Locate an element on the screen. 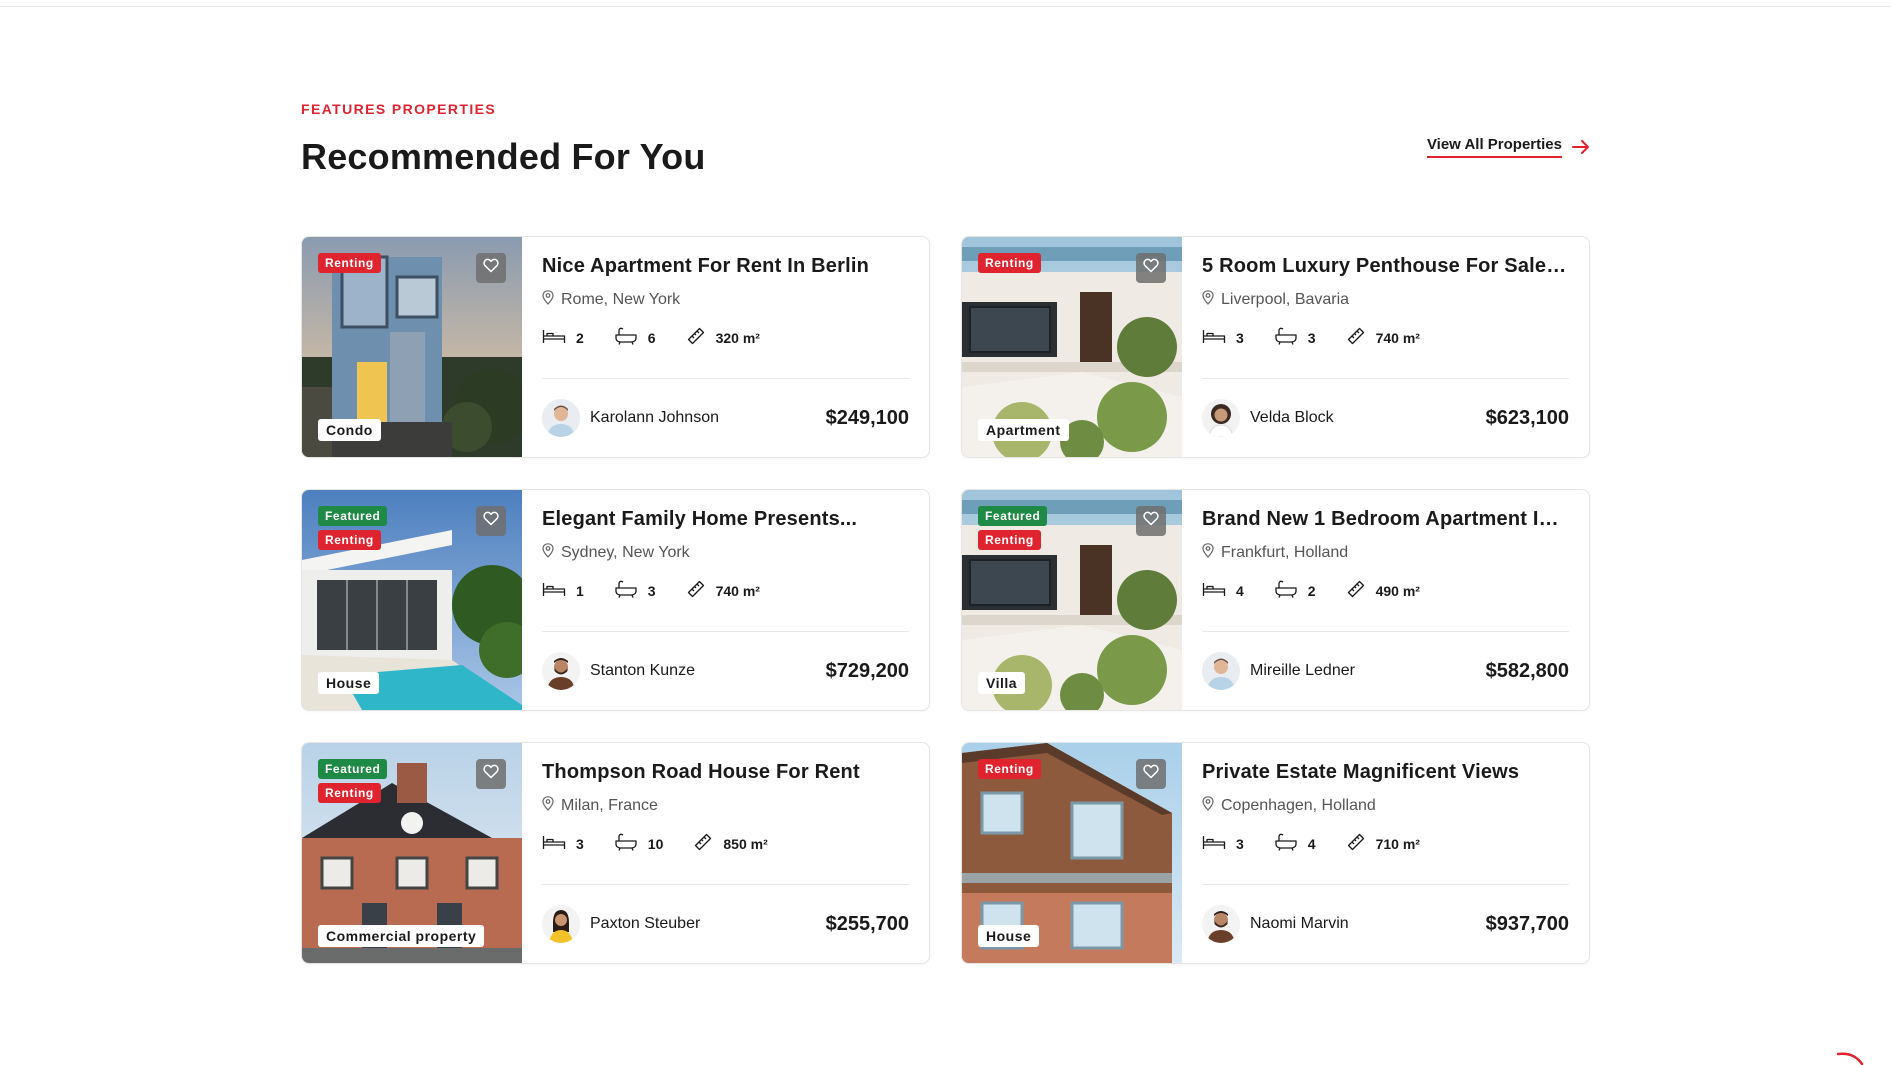  featured-badge: Featured is located at coordinates (353, 769).